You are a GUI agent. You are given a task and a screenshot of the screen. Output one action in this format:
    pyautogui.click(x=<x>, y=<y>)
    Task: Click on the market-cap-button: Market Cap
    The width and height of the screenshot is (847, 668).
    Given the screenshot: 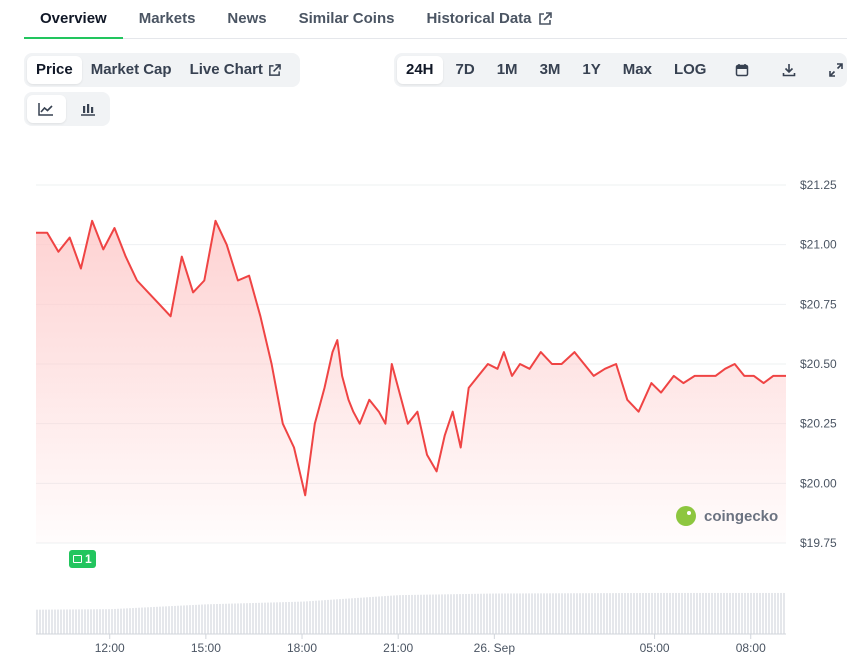 What is the action you would take?
    pyautogui.click(x=131, y=70)
    